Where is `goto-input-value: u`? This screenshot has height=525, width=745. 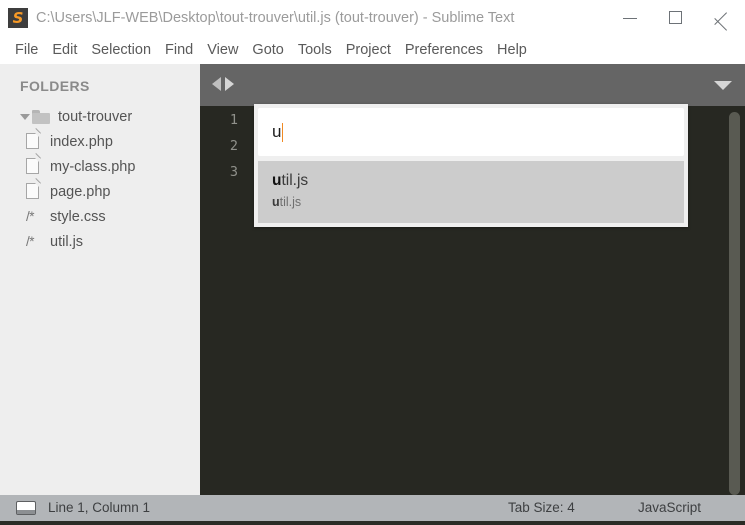
goto-input-value: u is located at coordinates (277, 131).